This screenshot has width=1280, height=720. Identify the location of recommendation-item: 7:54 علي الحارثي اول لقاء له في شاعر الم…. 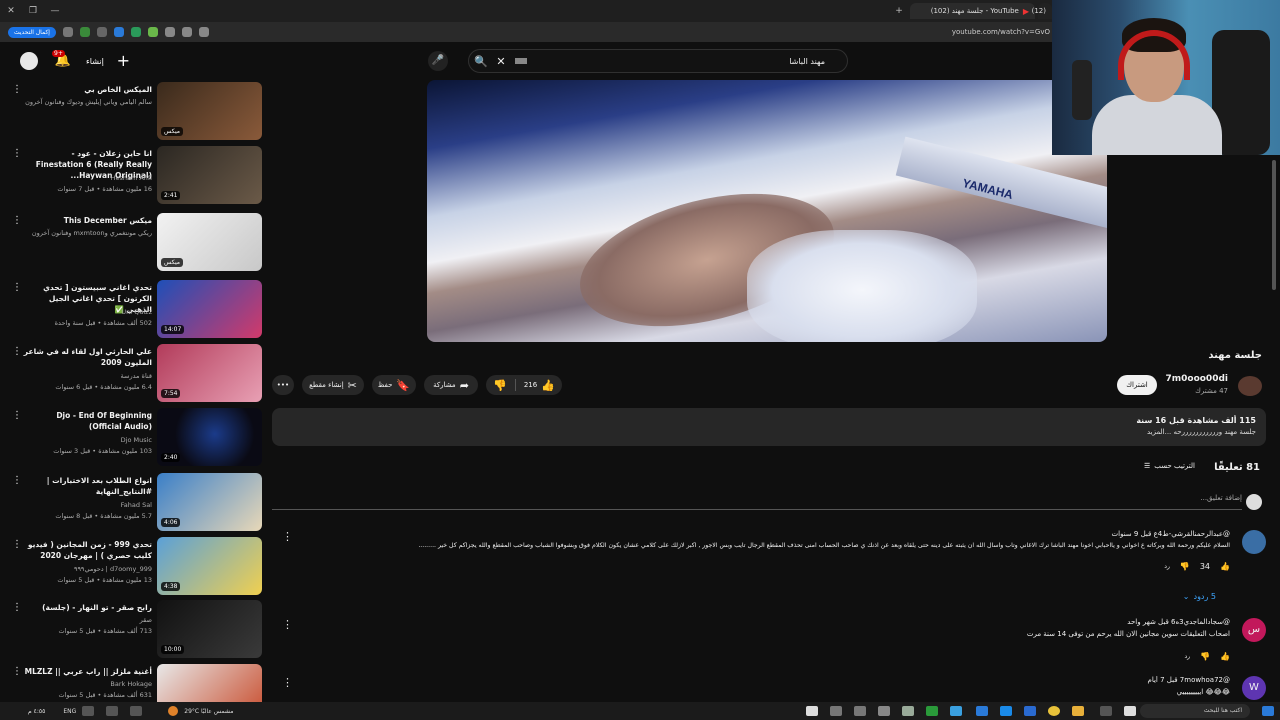
(131, 375).